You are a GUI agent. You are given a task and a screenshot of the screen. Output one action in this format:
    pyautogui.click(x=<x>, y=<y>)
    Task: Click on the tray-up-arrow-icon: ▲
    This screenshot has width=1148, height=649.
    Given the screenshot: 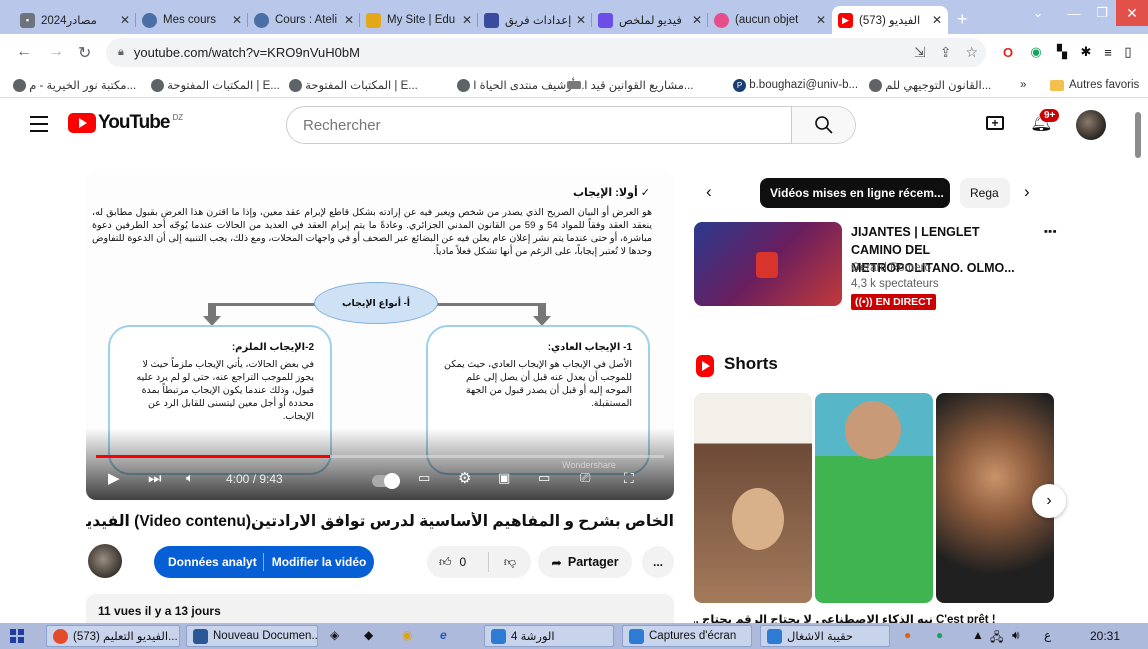 What is the action you would take?
    pyautogui.click(x=978, y=635)
    